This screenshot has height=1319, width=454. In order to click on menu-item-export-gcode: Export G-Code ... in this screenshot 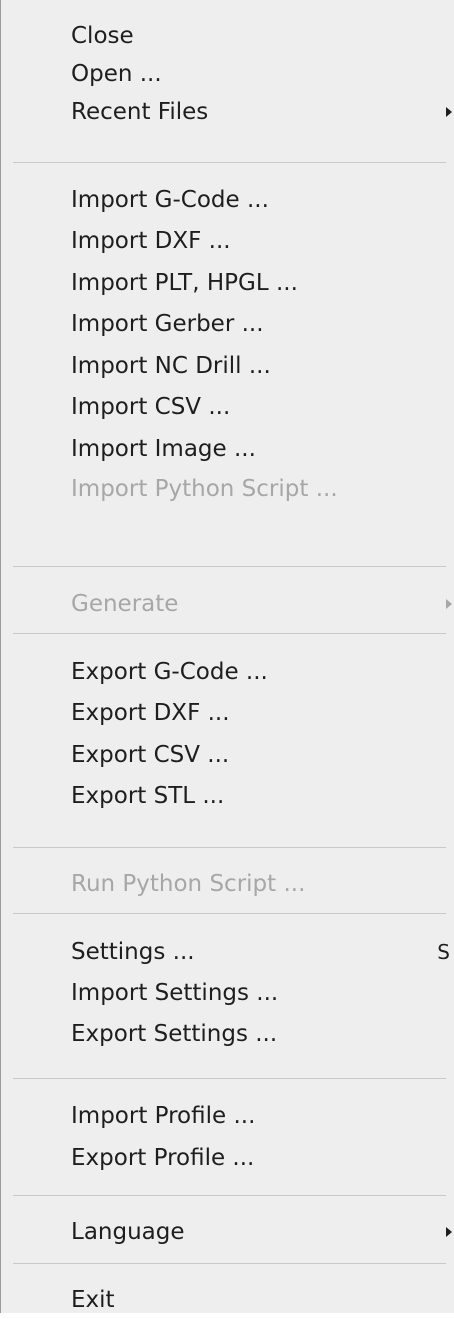, I will do `click(228, 672)`.